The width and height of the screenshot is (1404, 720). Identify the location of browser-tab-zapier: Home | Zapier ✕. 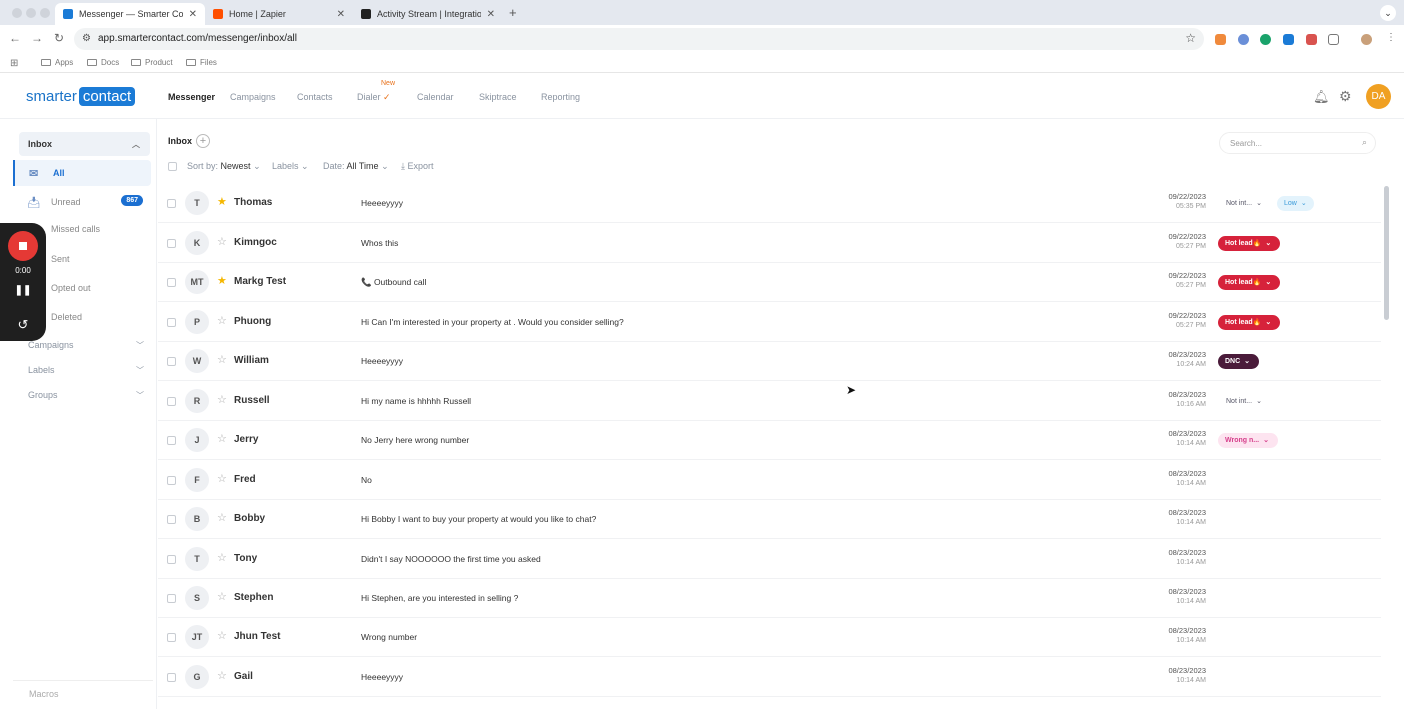
(279, 14).